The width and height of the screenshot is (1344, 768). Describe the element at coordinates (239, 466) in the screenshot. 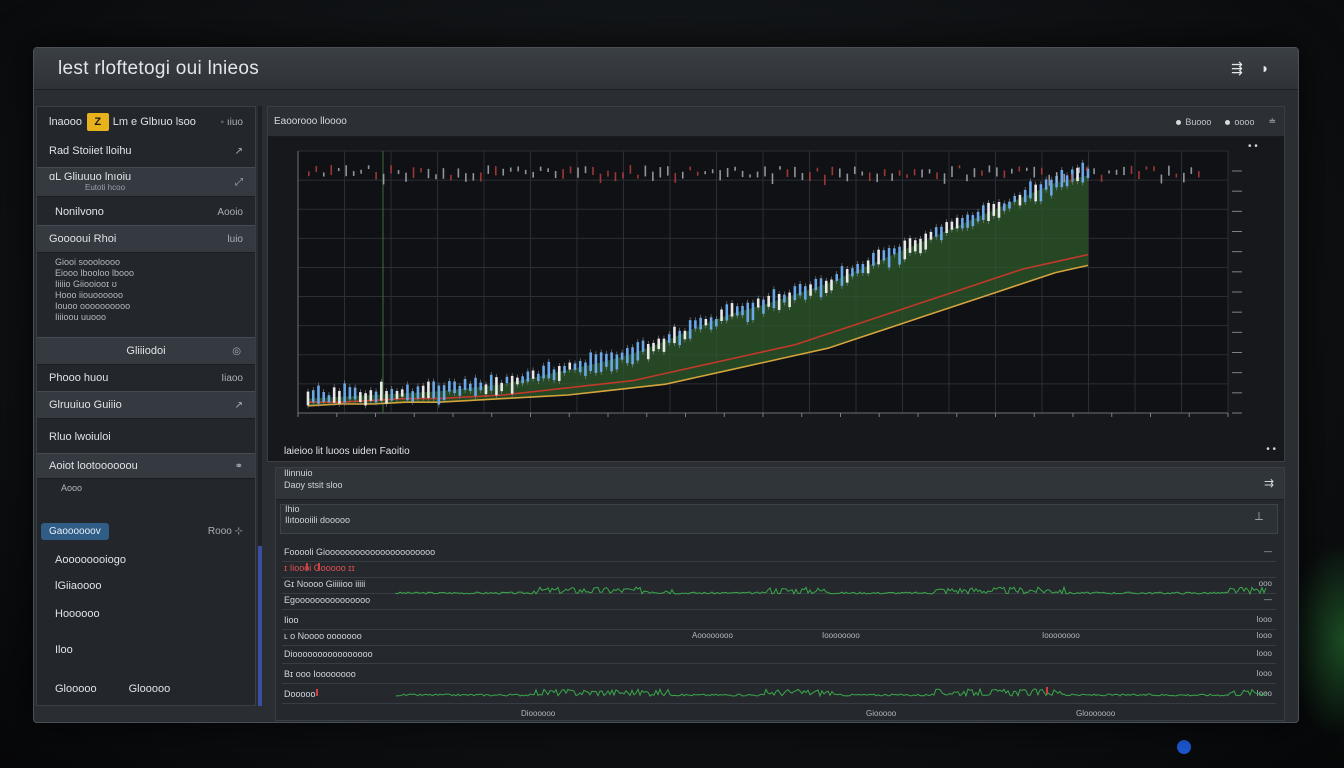

I see `link-icon: ⚭` at that location.